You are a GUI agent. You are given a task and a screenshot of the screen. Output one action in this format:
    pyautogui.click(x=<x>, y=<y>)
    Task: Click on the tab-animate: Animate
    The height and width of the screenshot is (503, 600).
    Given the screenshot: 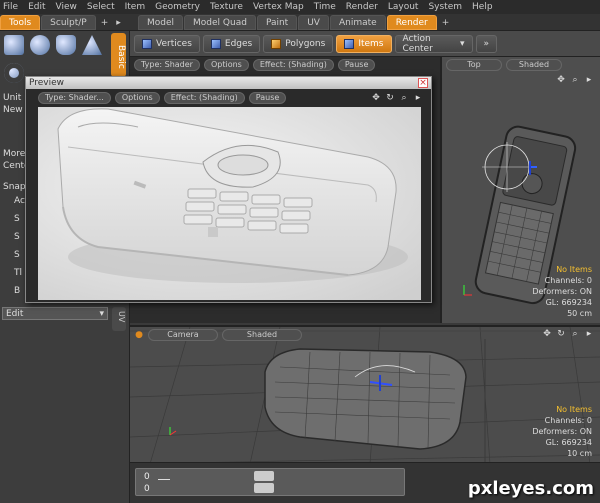 What is the action you would take?
    pyautogui.click(x=357, y=22)
    